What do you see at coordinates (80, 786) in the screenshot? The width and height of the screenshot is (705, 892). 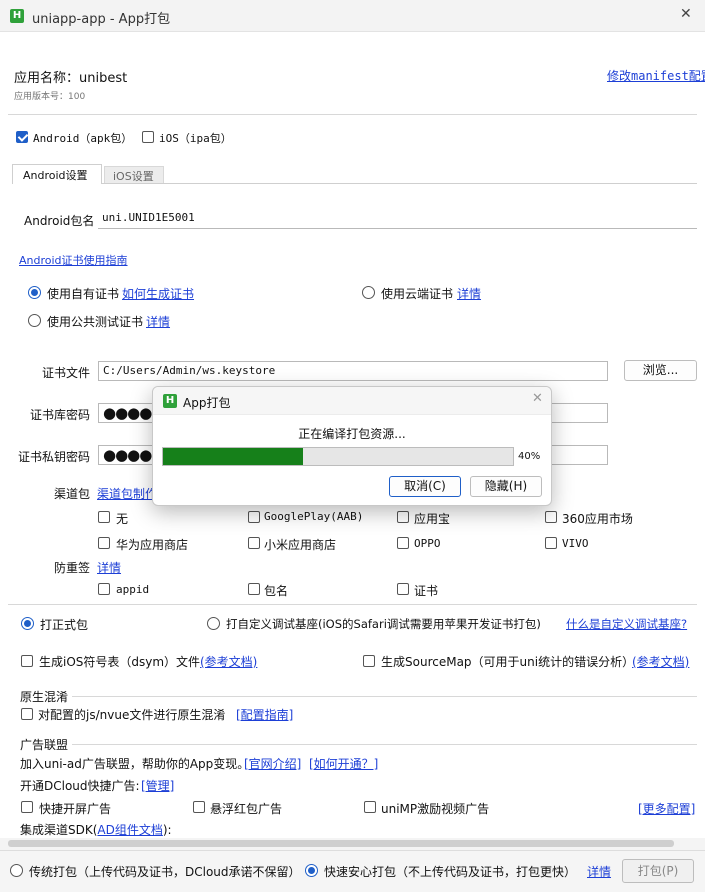 I see `dcloud-ads-label: 开通DCloud快捷广告:` at bounding box center [80, 786].